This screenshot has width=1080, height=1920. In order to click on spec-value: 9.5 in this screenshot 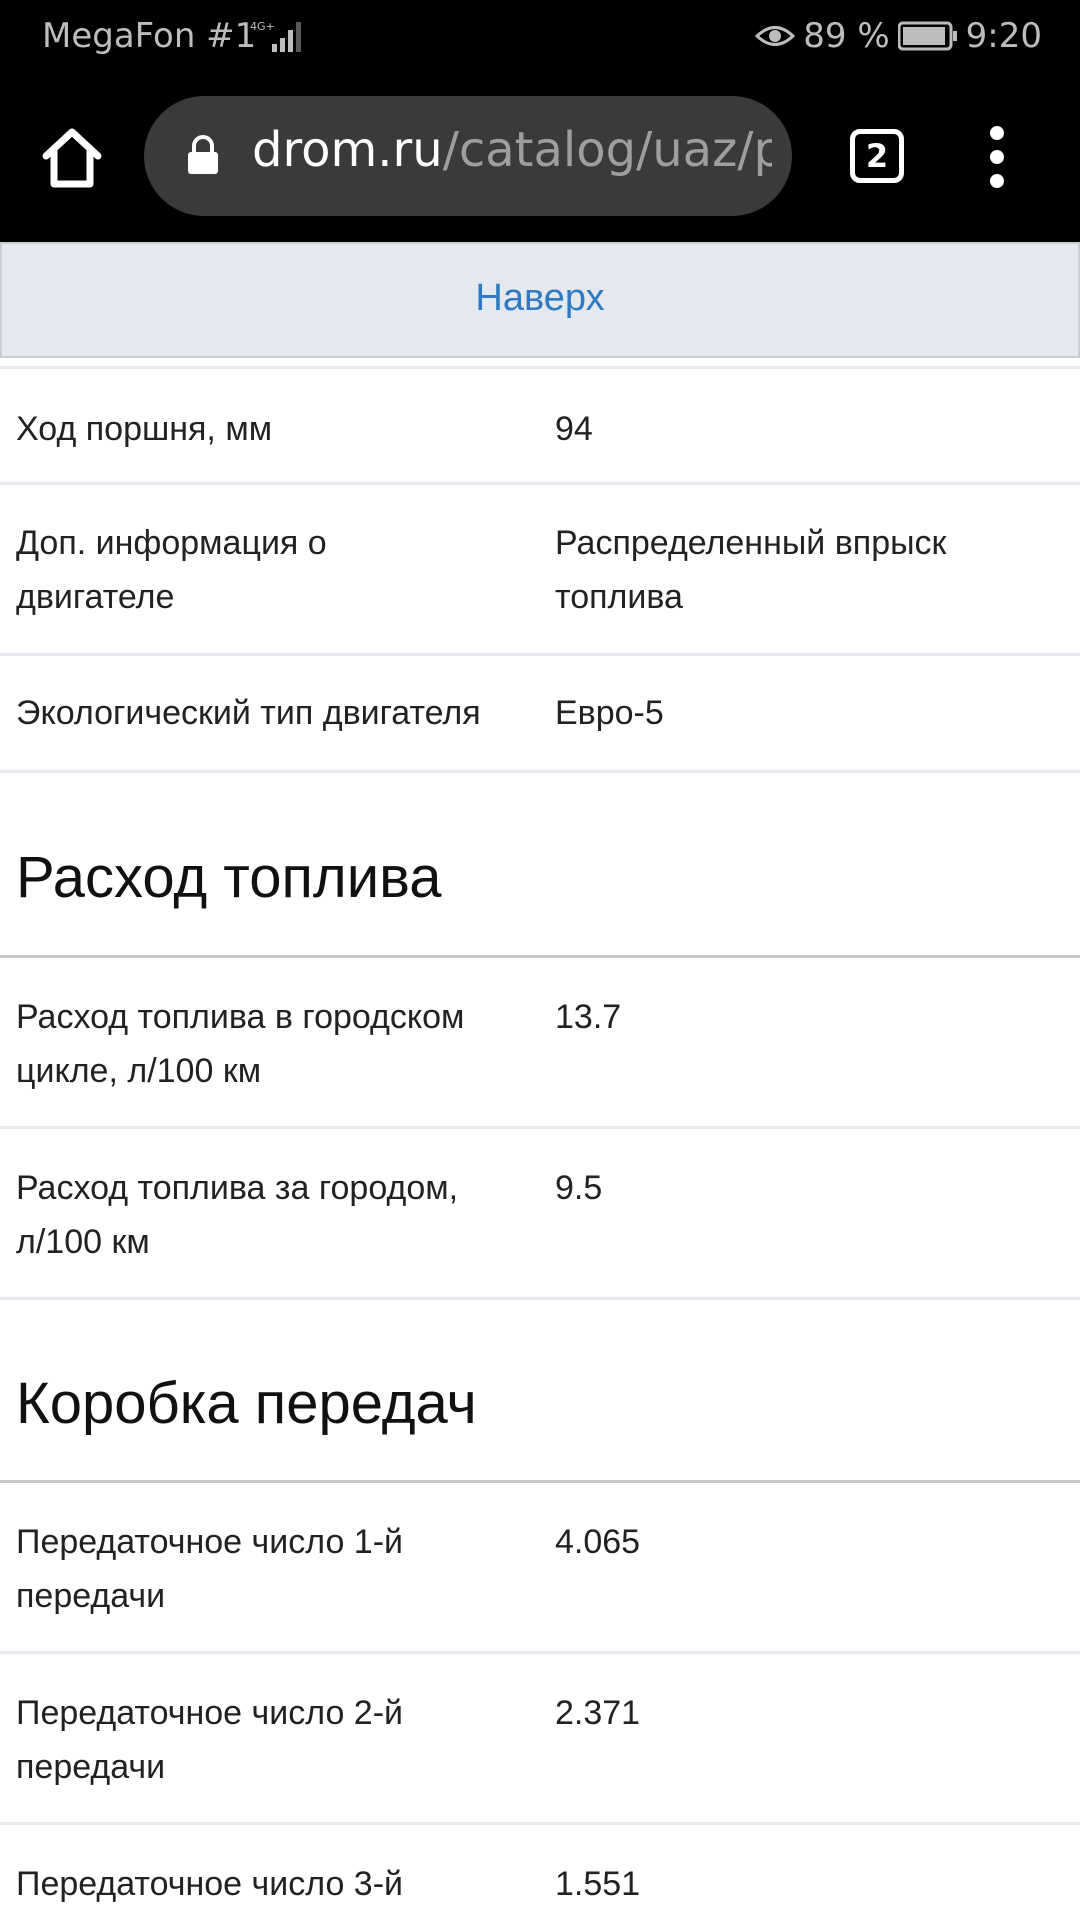, I will do `click(579, 1188)`.